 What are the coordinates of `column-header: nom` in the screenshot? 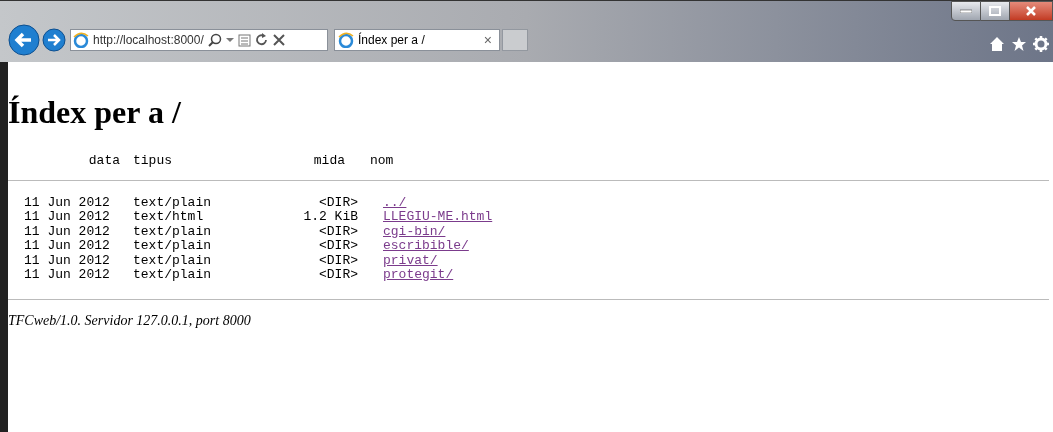 It's located at (382, 161).